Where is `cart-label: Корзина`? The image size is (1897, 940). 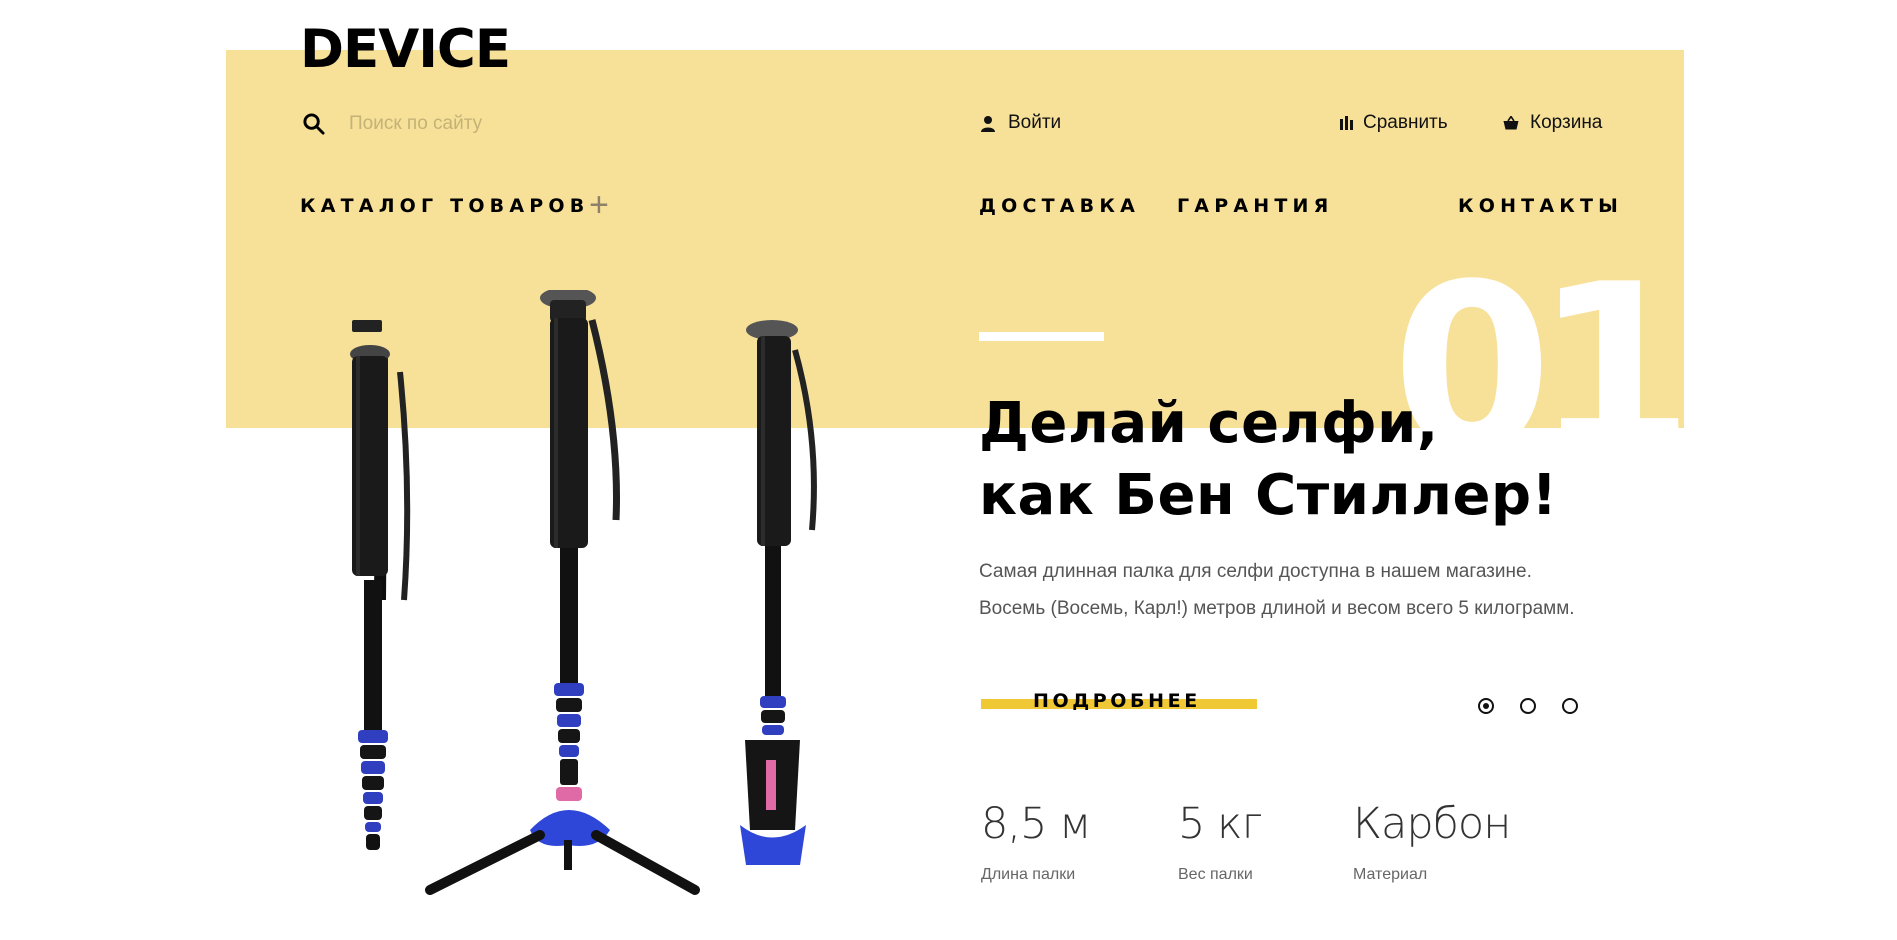 cart-label: Корзина is located at coordinates (1566, 122).